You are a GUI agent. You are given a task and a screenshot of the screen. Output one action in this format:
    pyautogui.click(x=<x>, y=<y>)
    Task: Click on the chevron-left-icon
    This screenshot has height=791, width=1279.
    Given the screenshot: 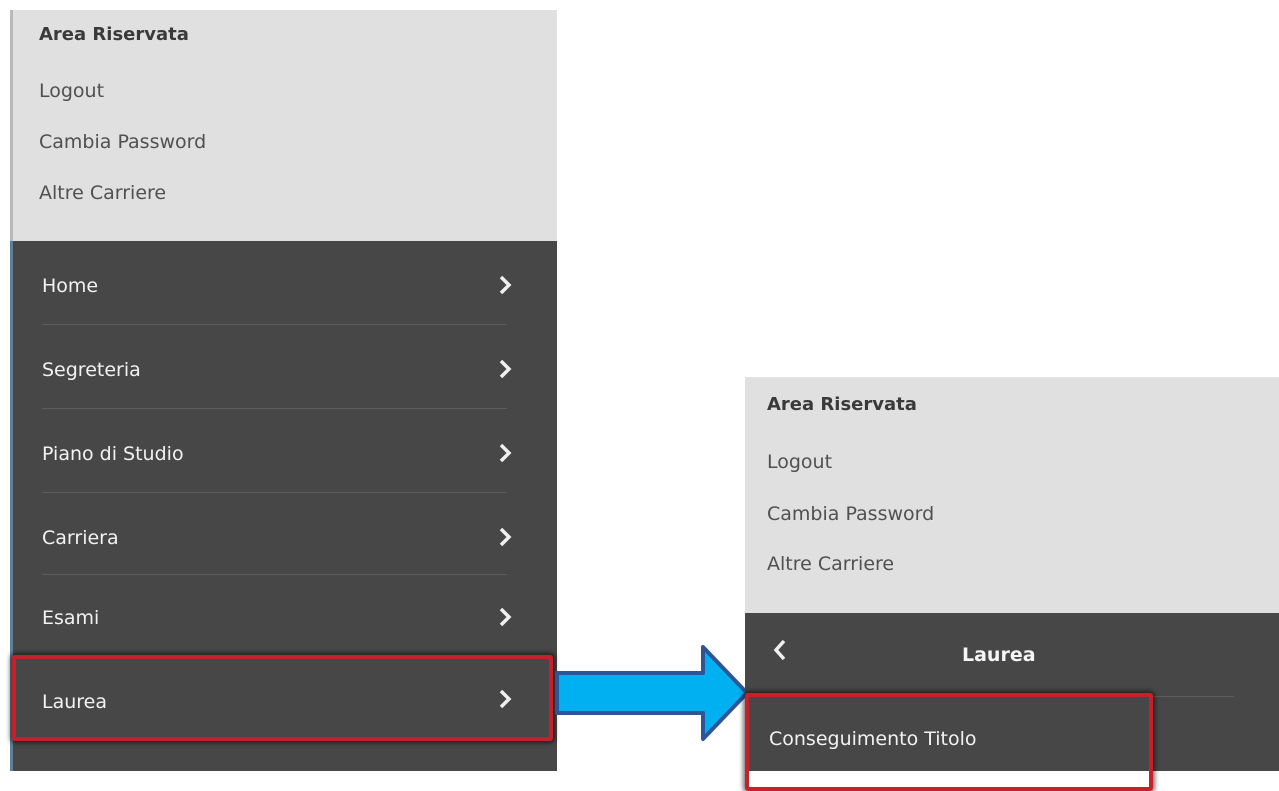 What is the action you would take?
    pyautogui.click(x=780, y=650)
    